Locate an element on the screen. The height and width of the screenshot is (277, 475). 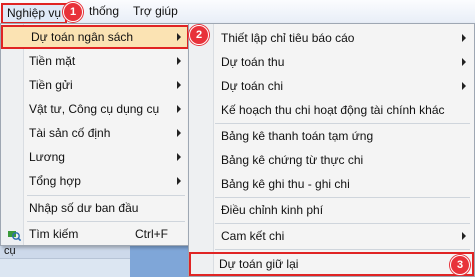
submenu-item-du-toan-thu: Dự toán thu is located at coordinates (331, 62).